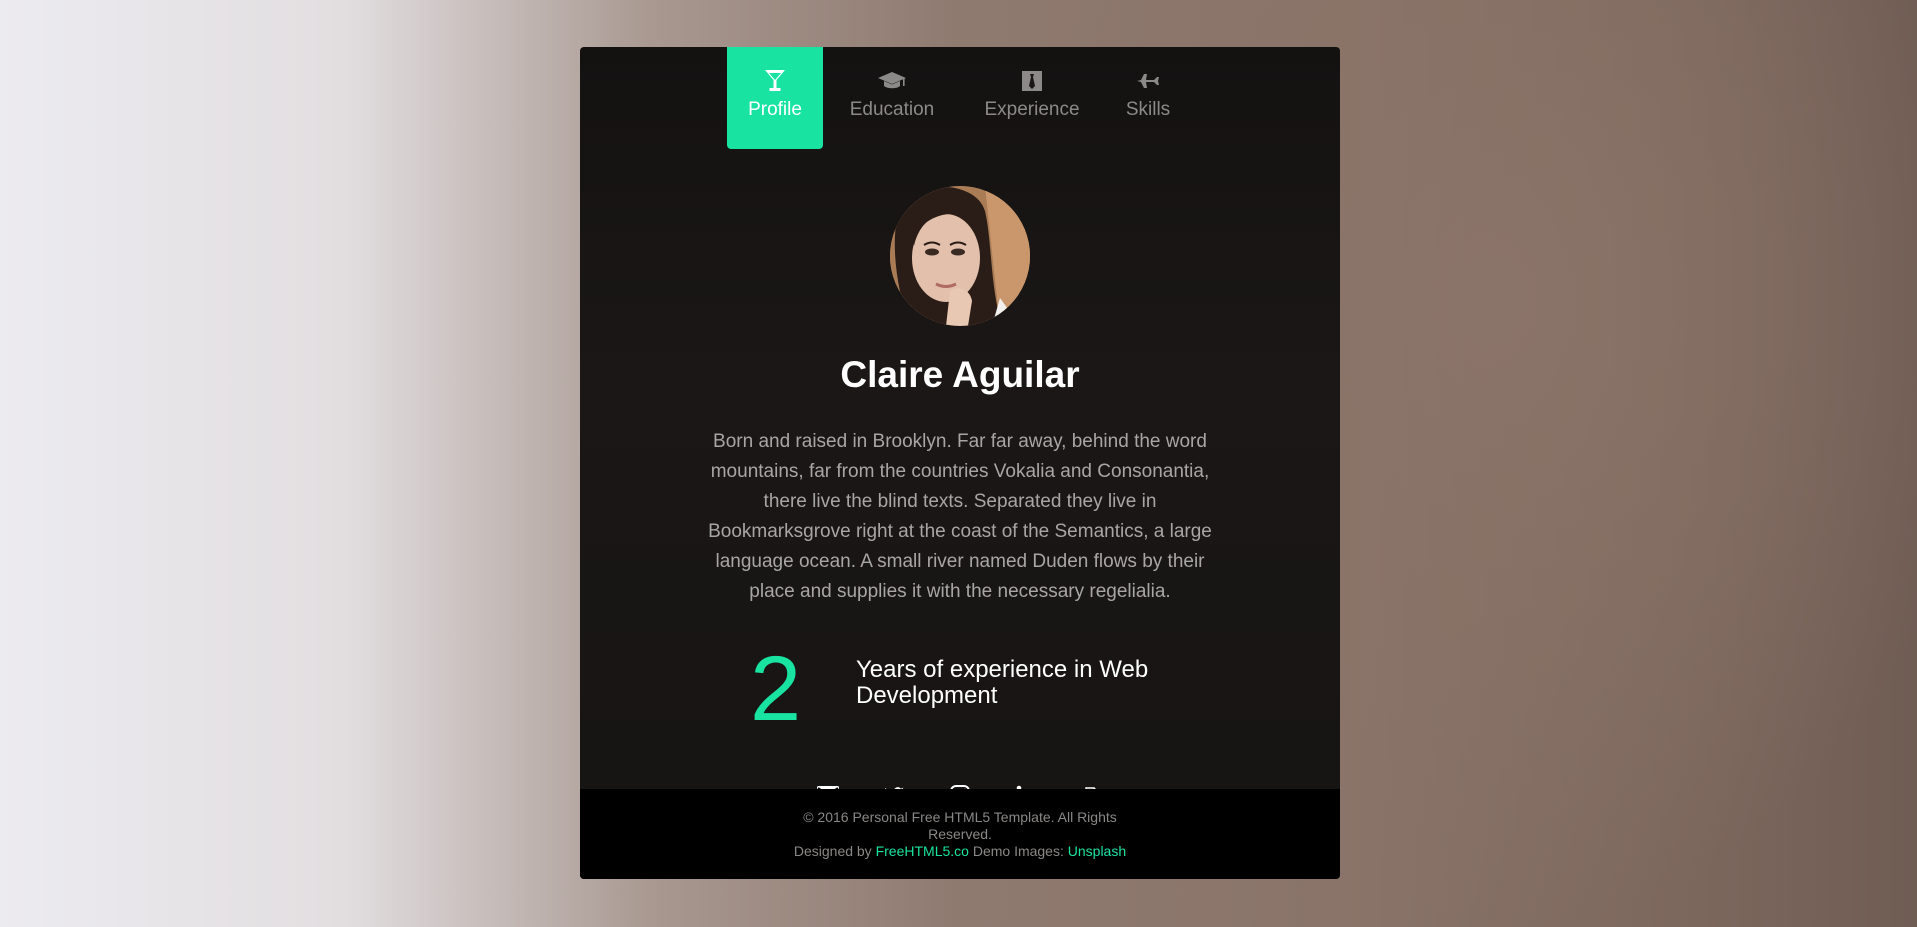 This screenshot has width=1917, height=927. I want to click on tab-experience: Experience, so click(1032, 98).